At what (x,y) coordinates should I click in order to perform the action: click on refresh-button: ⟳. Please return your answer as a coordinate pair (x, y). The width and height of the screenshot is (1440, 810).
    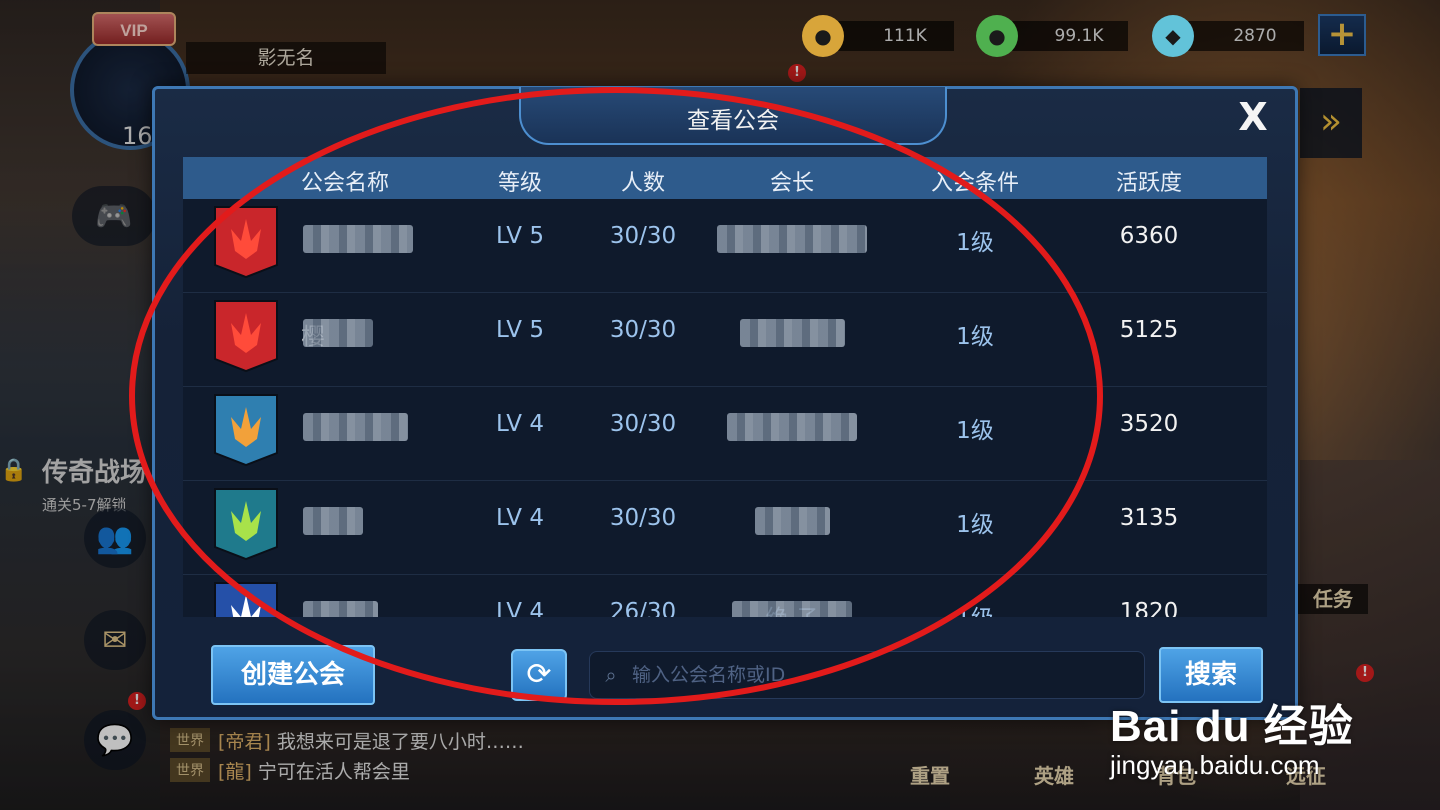
    Looking at the image, I should click on (539, 675).